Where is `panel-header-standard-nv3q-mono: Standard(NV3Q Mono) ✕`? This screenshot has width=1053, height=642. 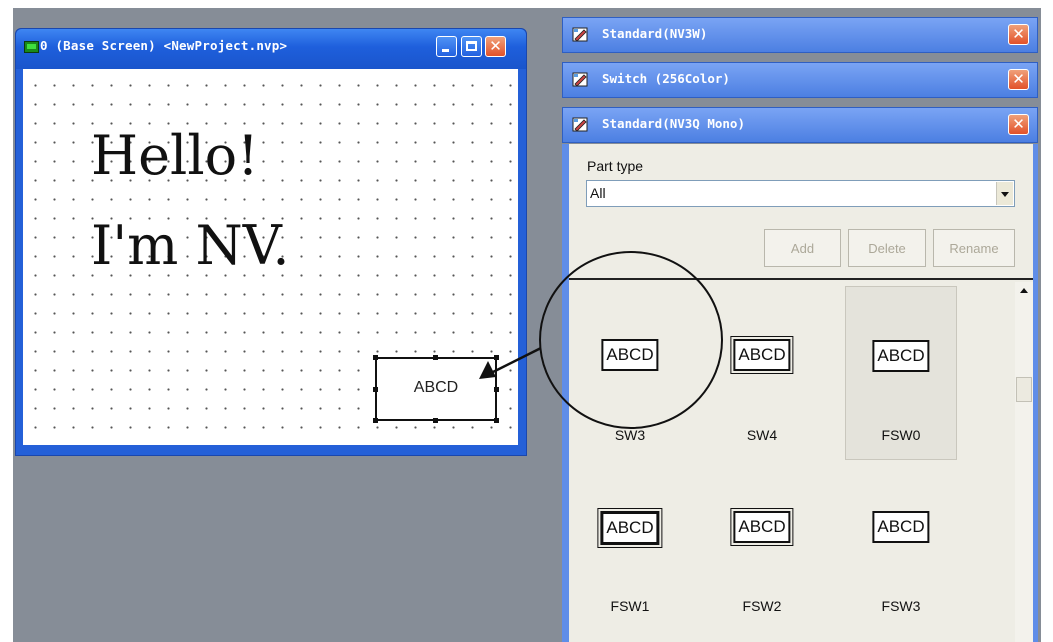 panel-header-standard-nv3q-mono: Standard(NV3Q Mono) ✕ is located at coordinates (800, 125).